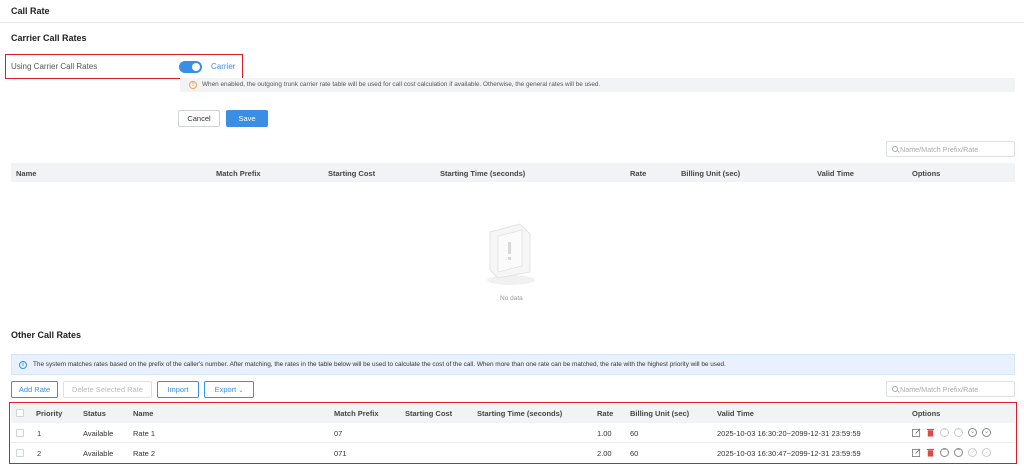  Describe the element at coordinates (107, 389) in the screenshot. I see `delete-selected-rate-button: Delete Selected Rate` at that location.